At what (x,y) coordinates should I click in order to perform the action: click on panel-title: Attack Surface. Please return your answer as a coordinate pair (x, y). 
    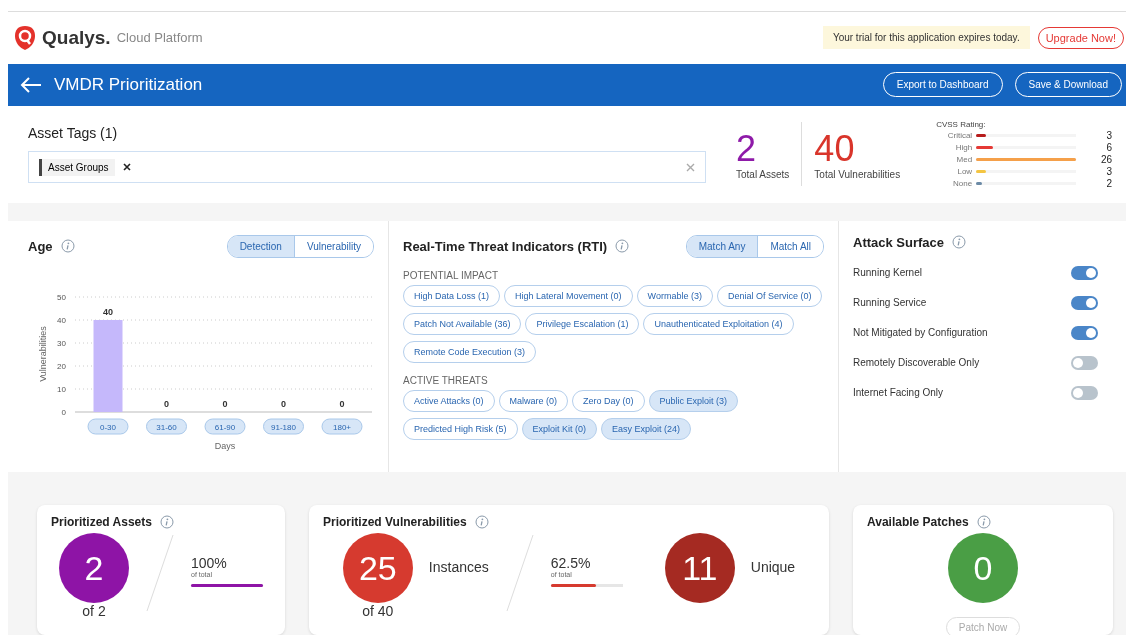
    Looking at the image, I should click on (899, 242).